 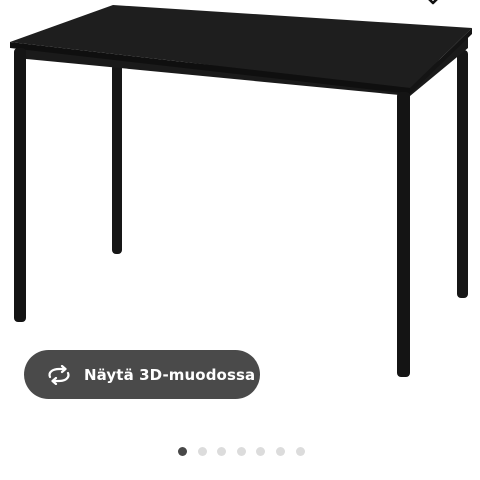 What do you see at coordinates (462, 174) in the screenshot?
I see `table-leg-back-right` at bounding box center [462, 174].